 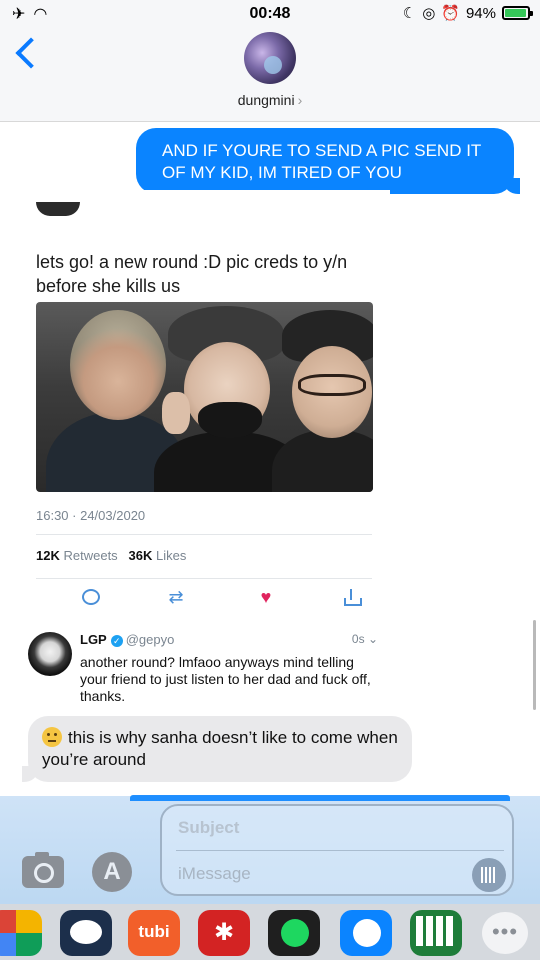 What do you see at coordinates (373, 639) in the screenshot?
I see `chevron-down-icon: ⌄` at bounding box center [373, 639].